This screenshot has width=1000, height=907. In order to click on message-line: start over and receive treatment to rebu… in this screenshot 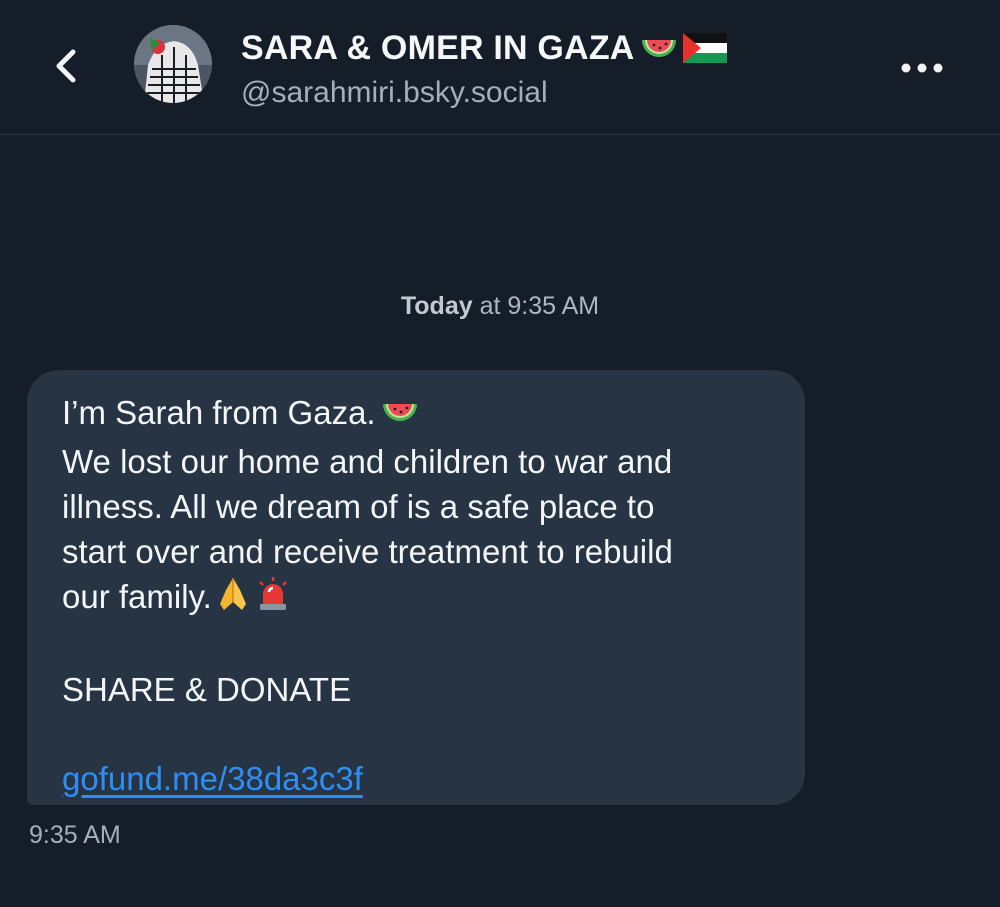, I will do `click(367, 551)`.